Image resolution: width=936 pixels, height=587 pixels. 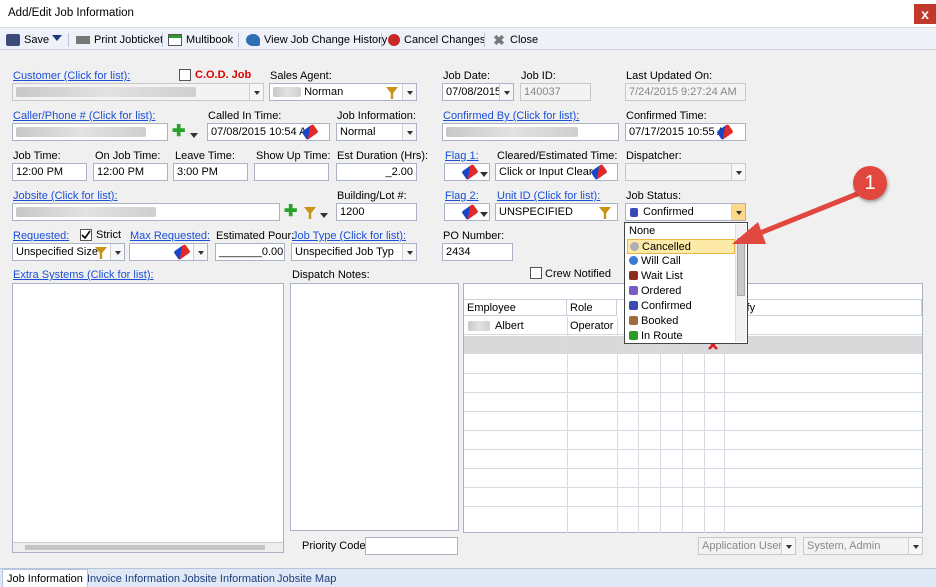 What do you see at coordinates (376, 172) in the screenshot?
I see `est-duration-field: _2.00` at bounding box center [376, 172].